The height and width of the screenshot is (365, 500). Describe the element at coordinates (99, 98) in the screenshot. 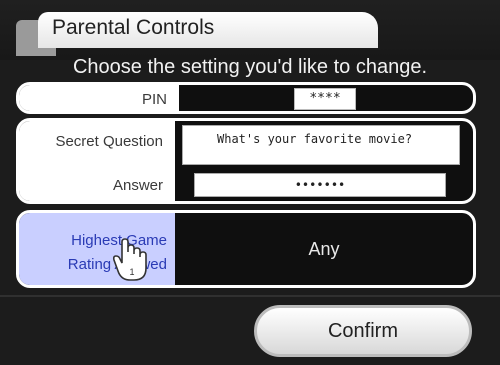

I see `pin-label-cell: PIN` at that location.